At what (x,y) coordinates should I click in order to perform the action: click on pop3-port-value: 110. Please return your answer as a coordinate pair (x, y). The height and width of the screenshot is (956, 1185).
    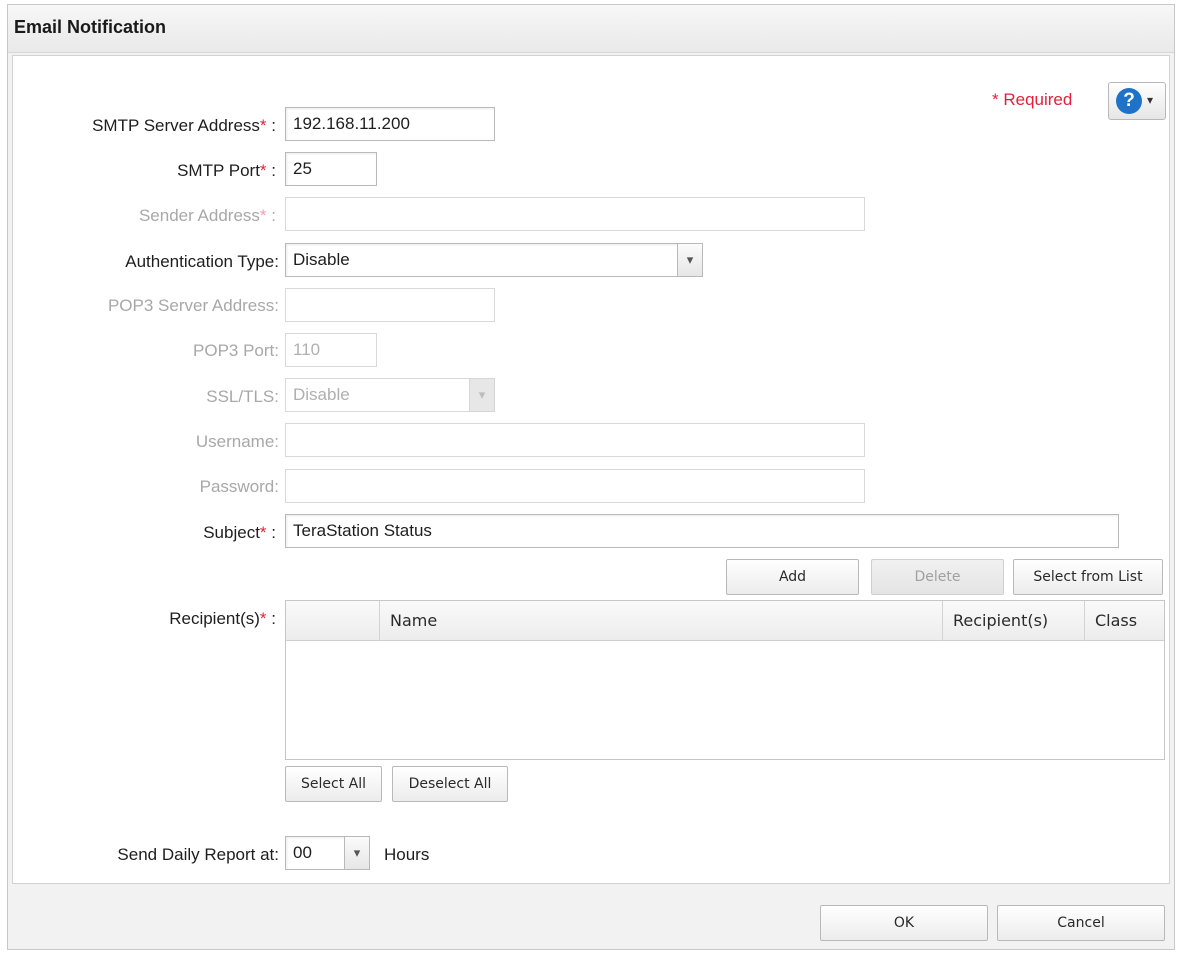
    Looking at the image, I should click on (307, 349).